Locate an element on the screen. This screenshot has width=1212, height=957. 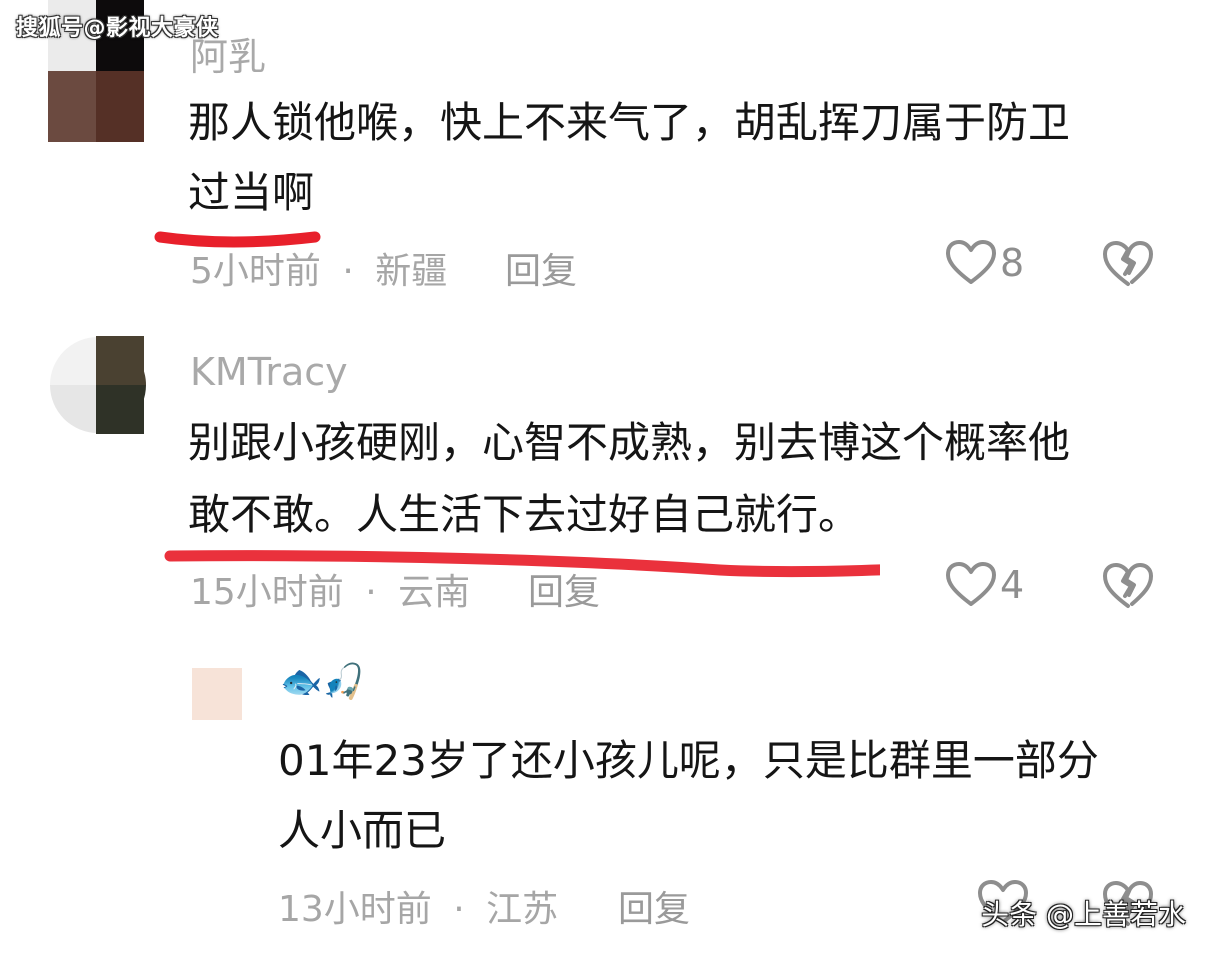
comment-meta: 5小时前 · 新疆 is located at coordinates (318, 268).